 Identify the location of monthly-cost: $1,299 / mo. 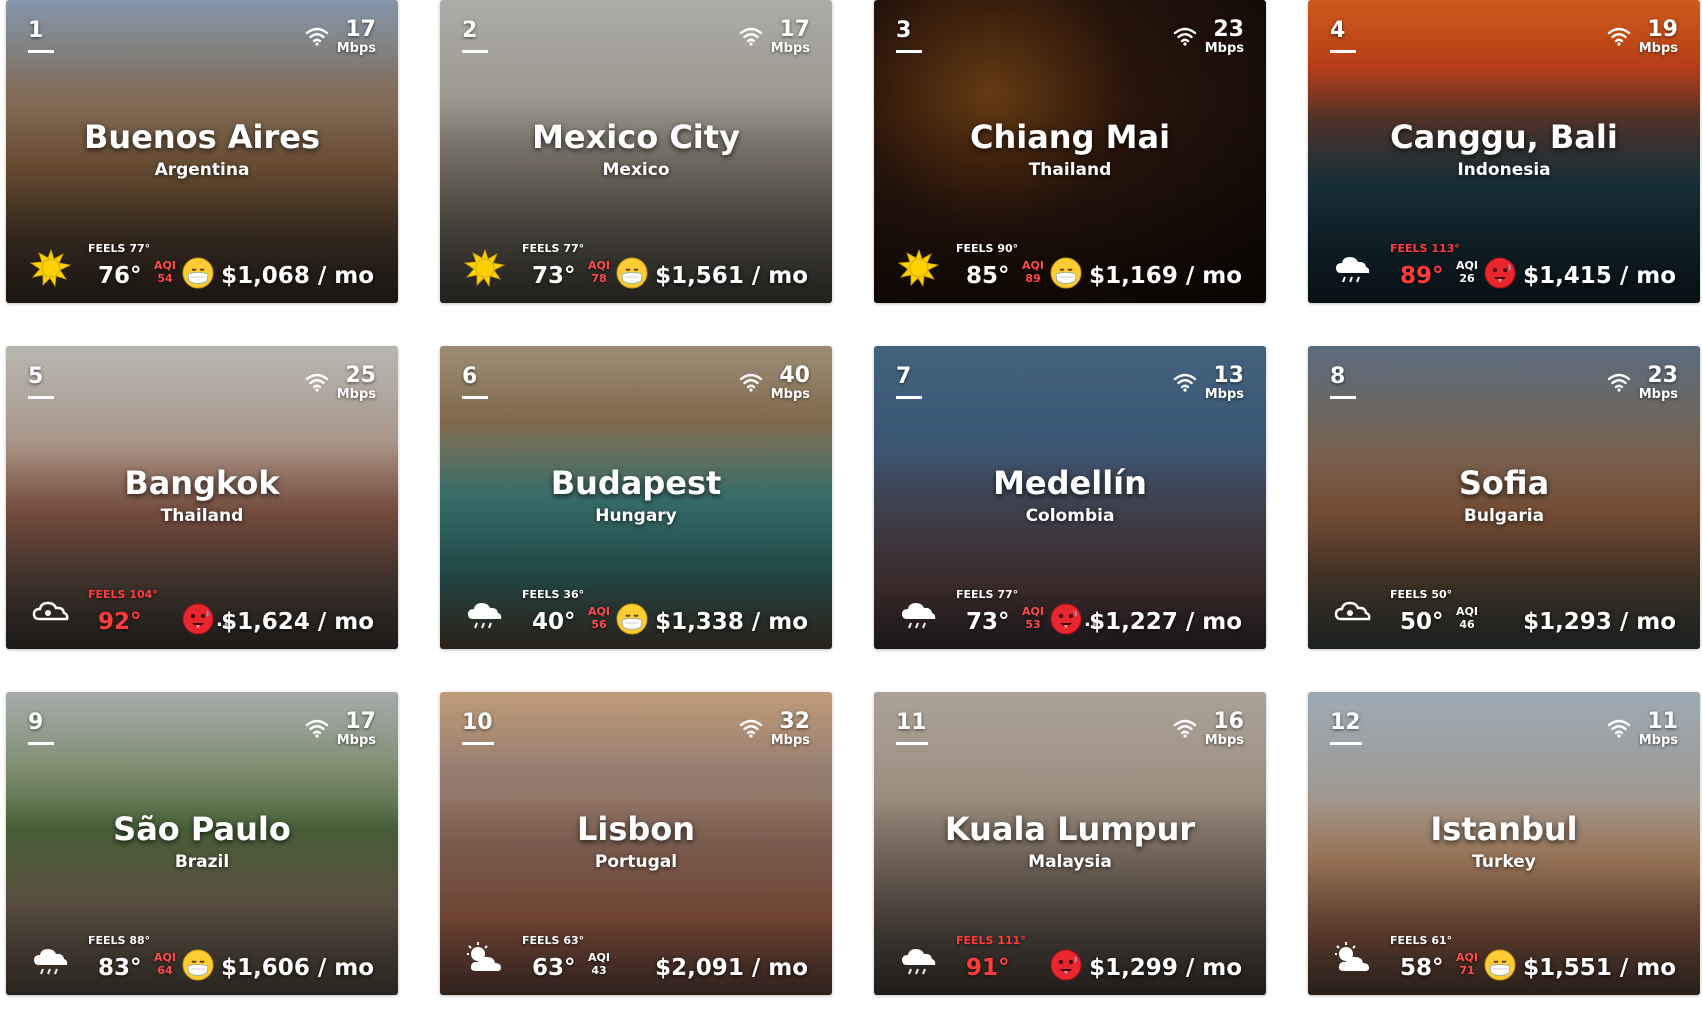
(1165, 968).